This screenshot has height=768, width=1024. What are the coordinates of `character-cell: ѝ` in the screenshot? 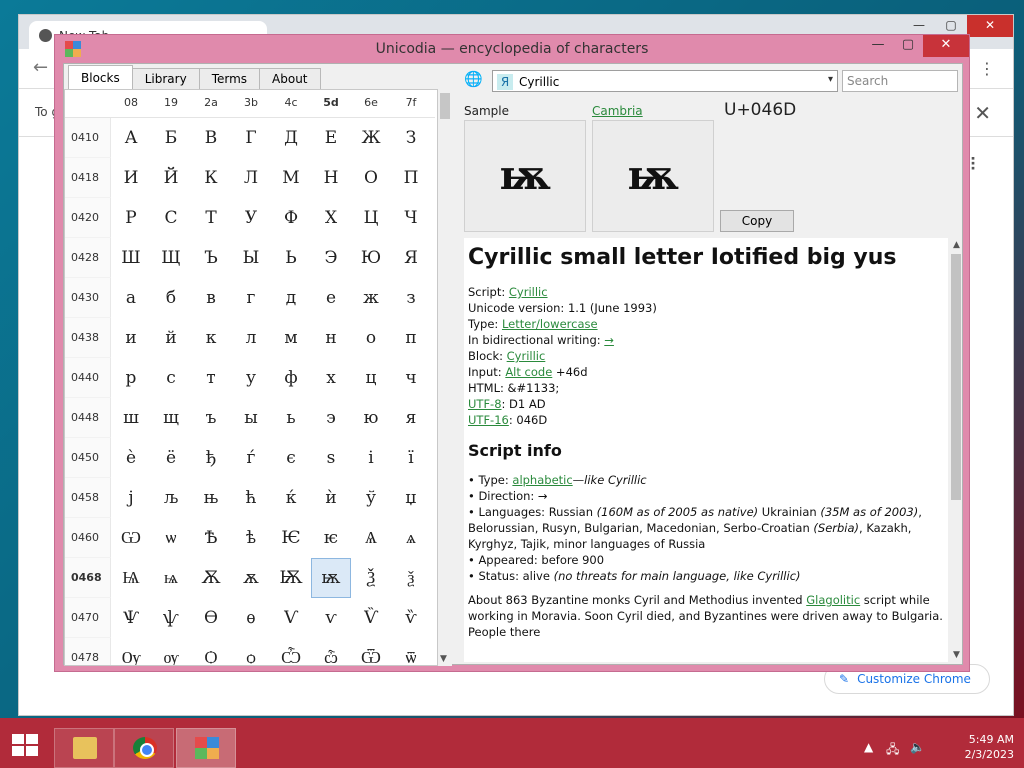 It's located at (331, 498).